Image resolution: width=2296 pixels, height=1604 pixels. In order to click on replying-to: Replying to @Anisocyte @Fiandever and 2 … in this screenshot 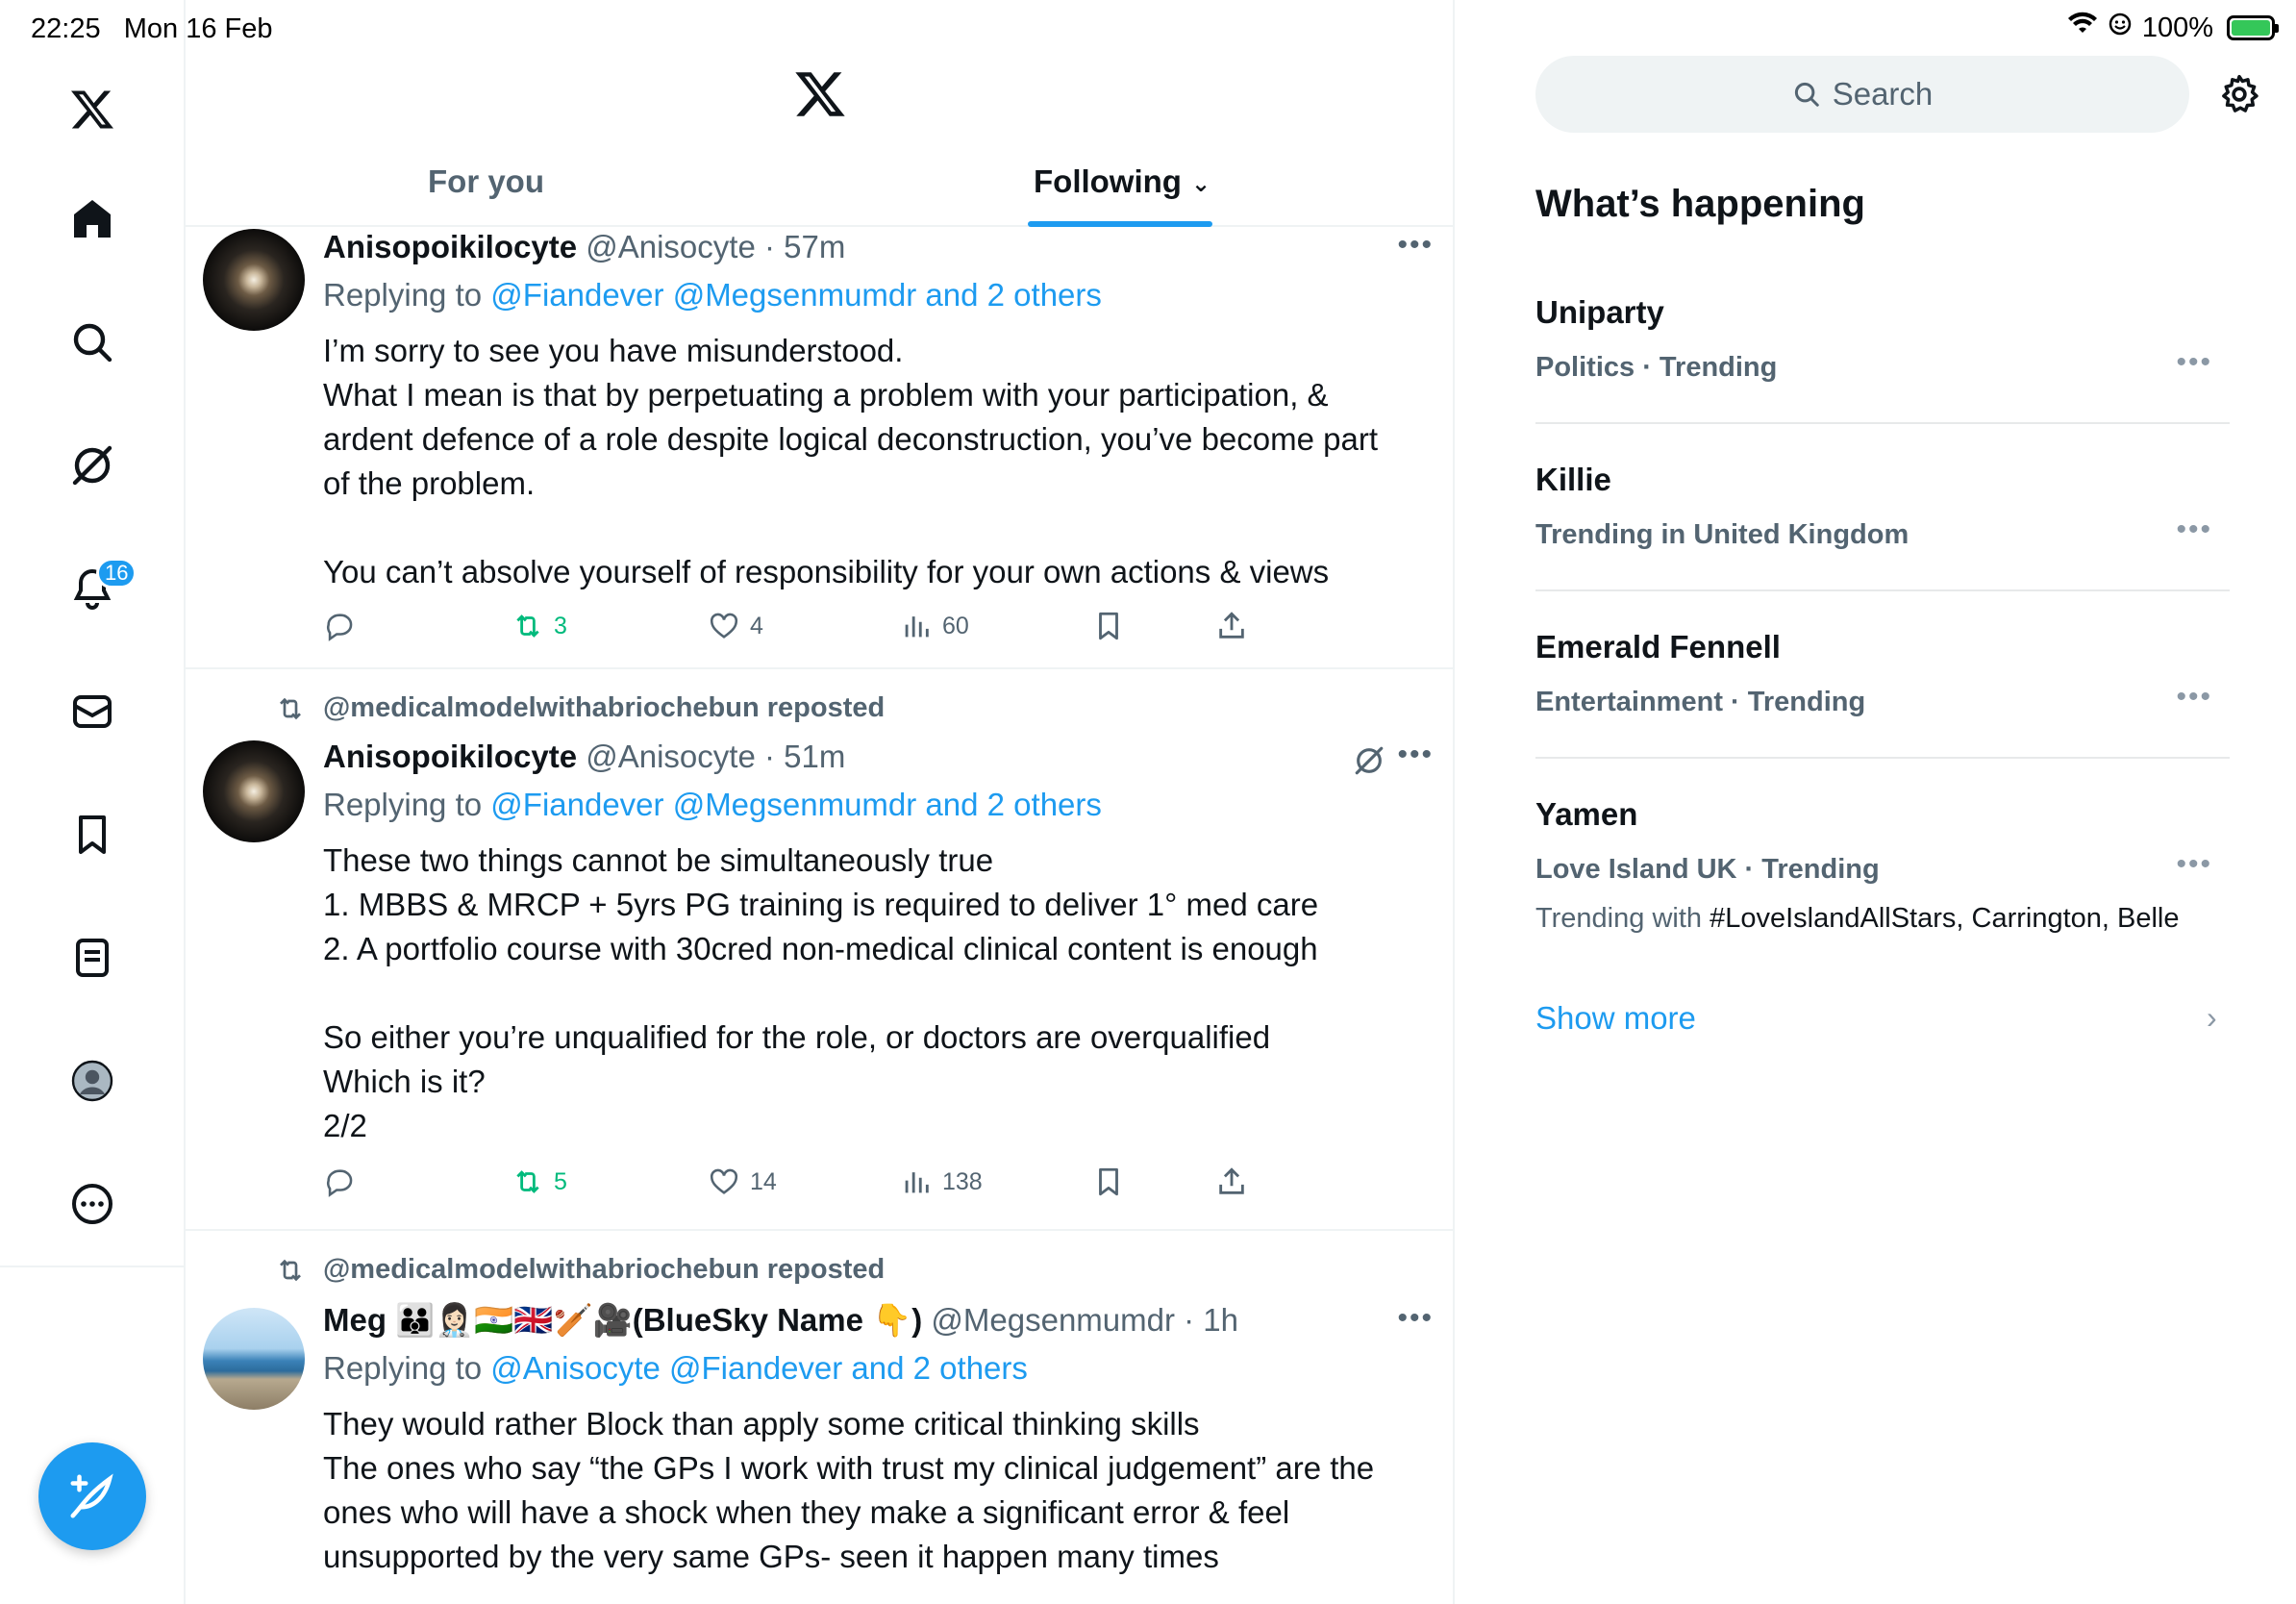, I will do `click(675, 1368)`.